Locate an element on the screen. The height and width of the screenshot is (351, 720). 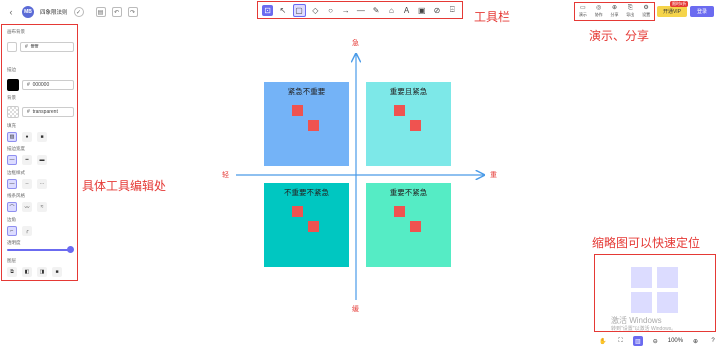
minimap-annotation: 缩略图可以快速定位 is located at coordinates (646, 243).